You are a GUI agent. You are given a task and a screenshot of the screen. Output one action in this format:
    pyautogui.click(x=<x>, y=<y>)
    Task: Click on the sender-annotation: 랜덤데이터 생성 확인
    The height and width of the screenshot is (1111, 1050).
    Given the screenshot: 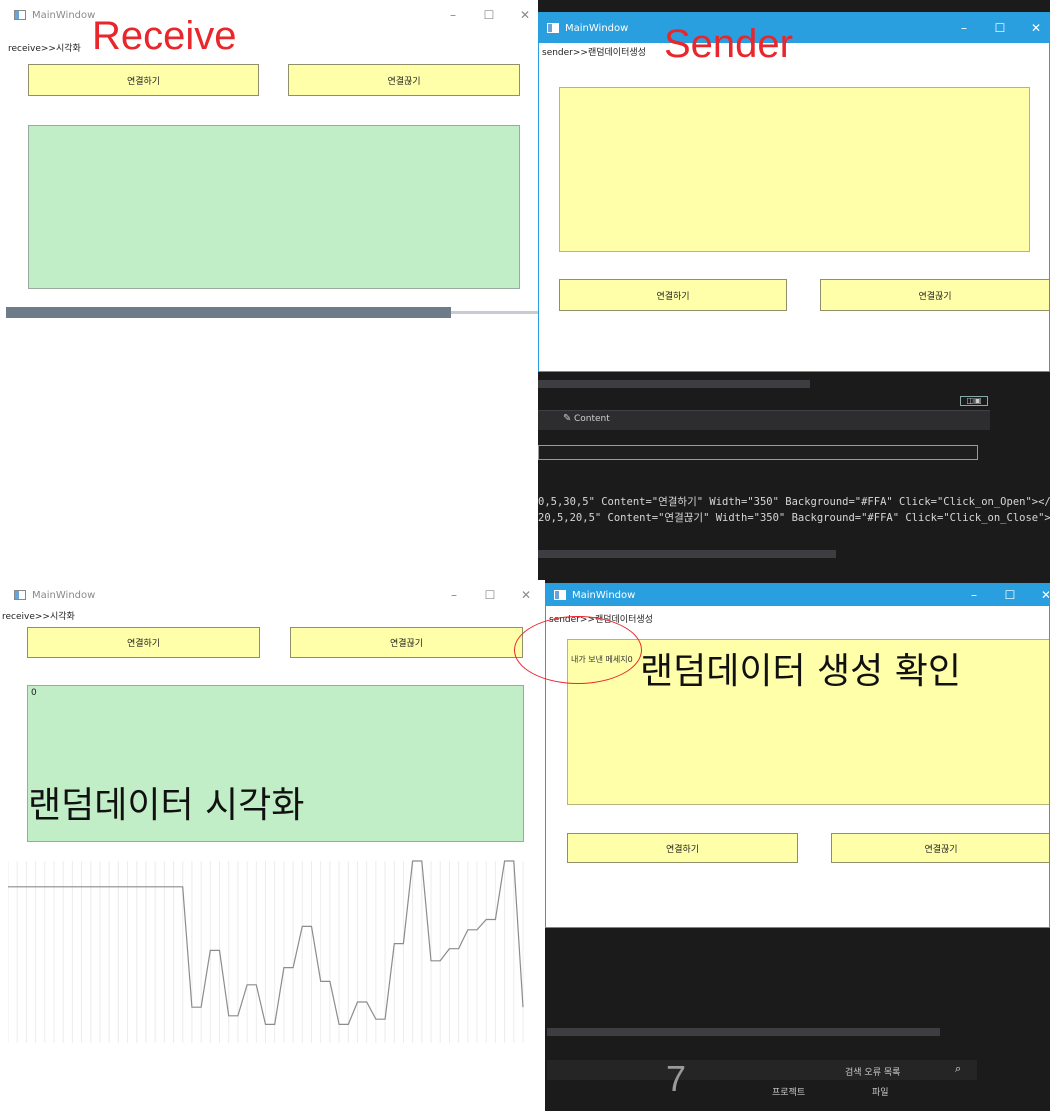 What is the action you would take?
    pyautogui.click(x=800, y=671)
    